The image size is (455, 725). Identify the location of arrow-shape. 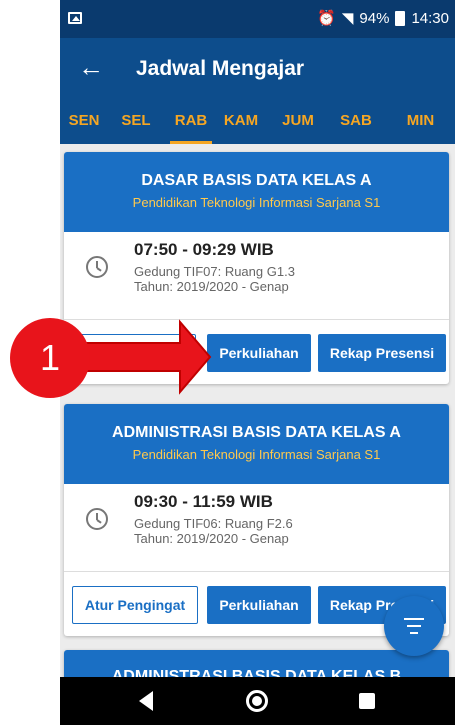
(140, 357).